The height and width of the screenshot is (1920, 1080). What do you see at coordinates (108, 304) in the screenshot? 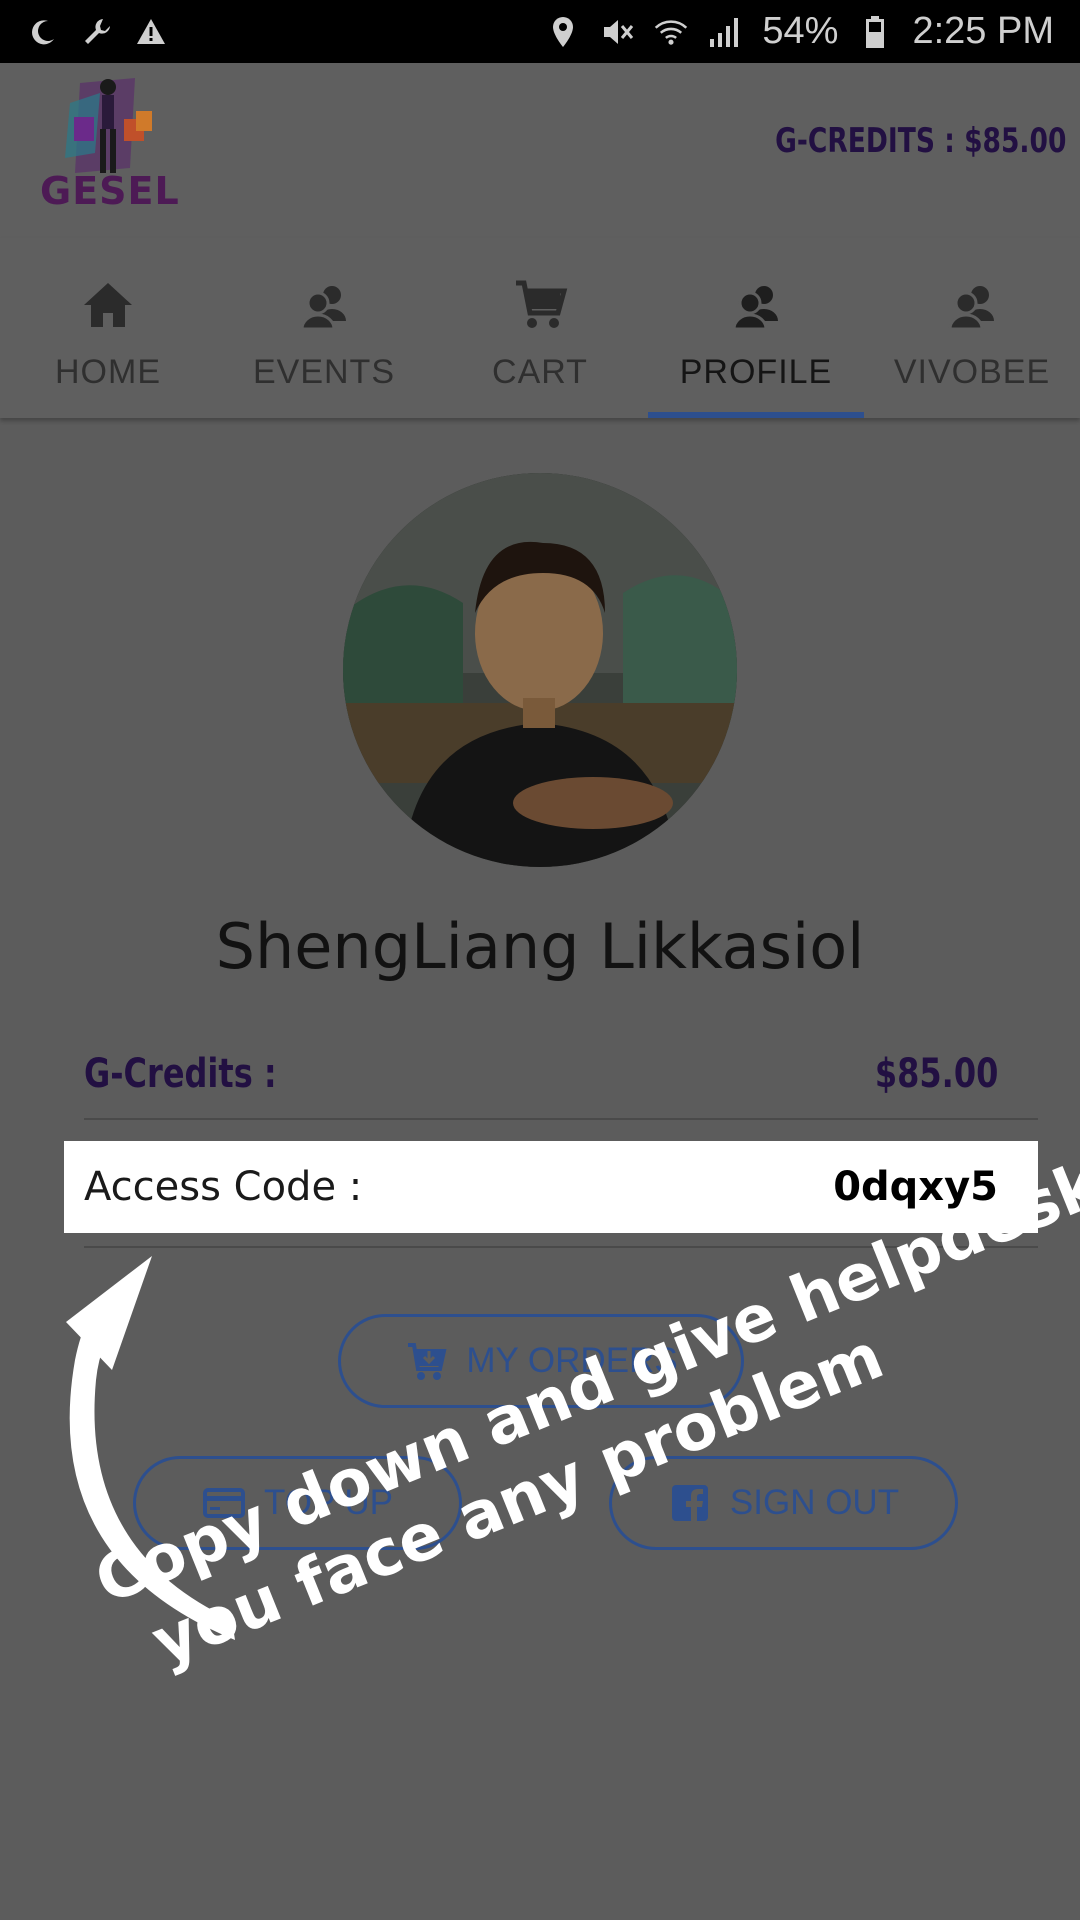
I see `home-icon` at bounding box center [108, 304].